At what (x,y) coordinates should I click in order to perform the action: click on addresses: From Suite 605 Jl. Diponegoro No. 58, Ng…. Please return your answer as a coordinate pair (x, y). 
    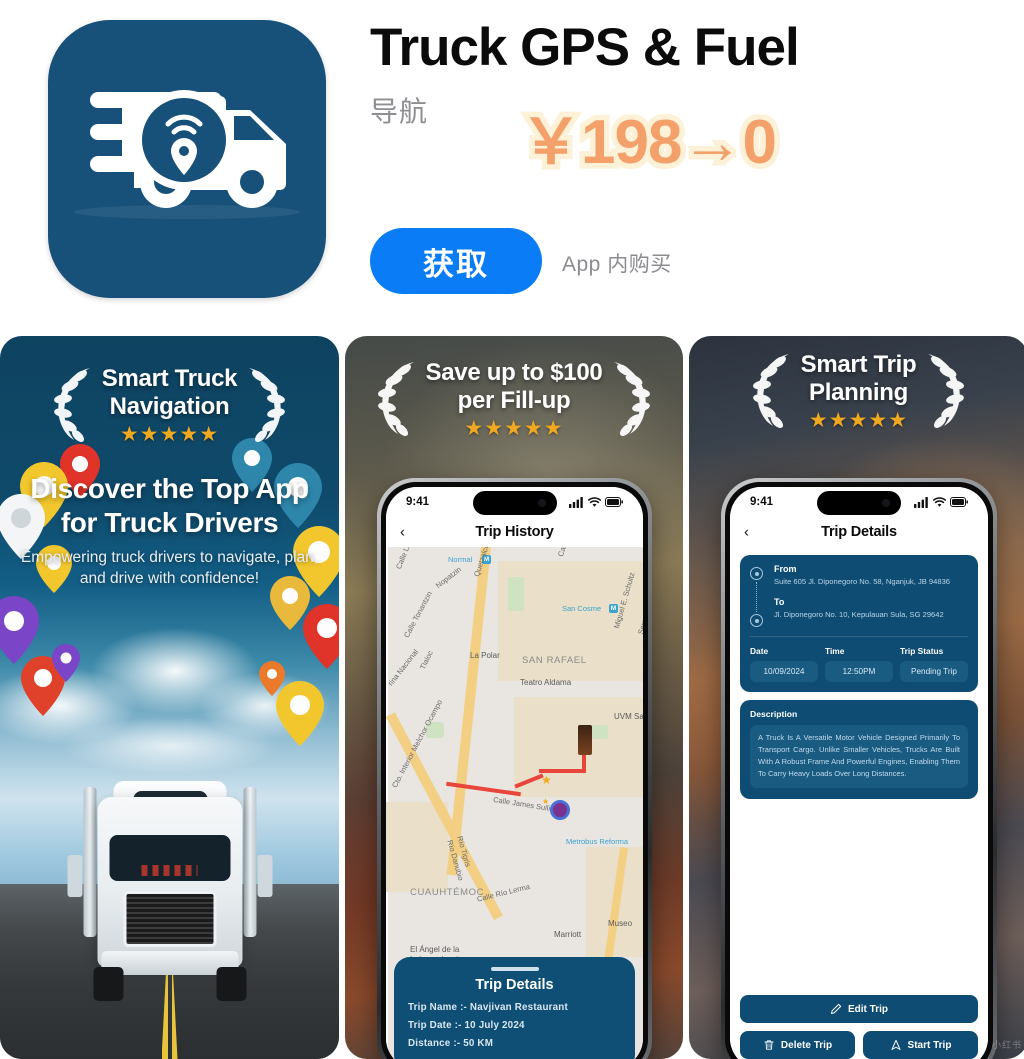
    Looking at the image, I should click on (871, 595).